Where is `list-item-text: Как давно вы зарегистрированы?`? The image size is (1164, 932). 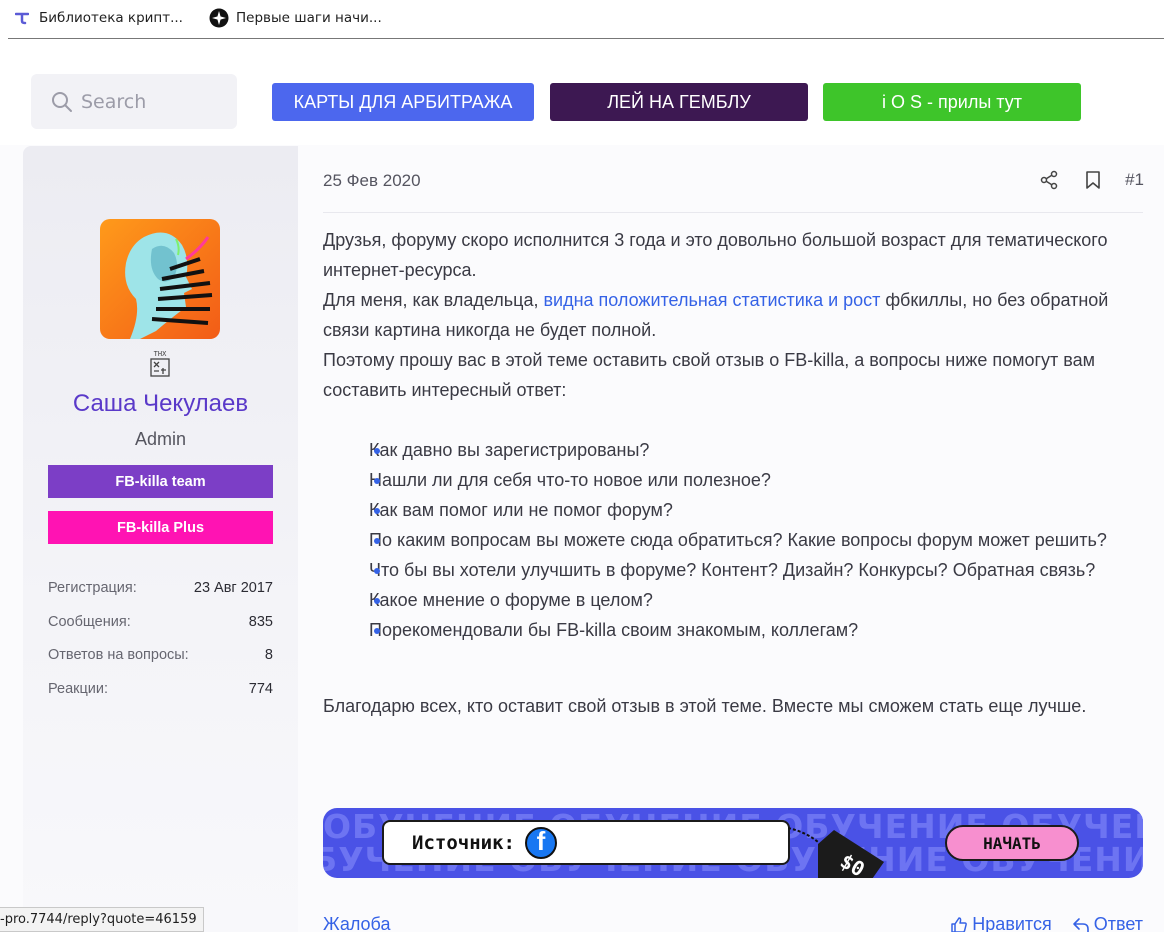 list-item-text: Как давно вы зарегистрированы? is located at coordinates (509, 450).